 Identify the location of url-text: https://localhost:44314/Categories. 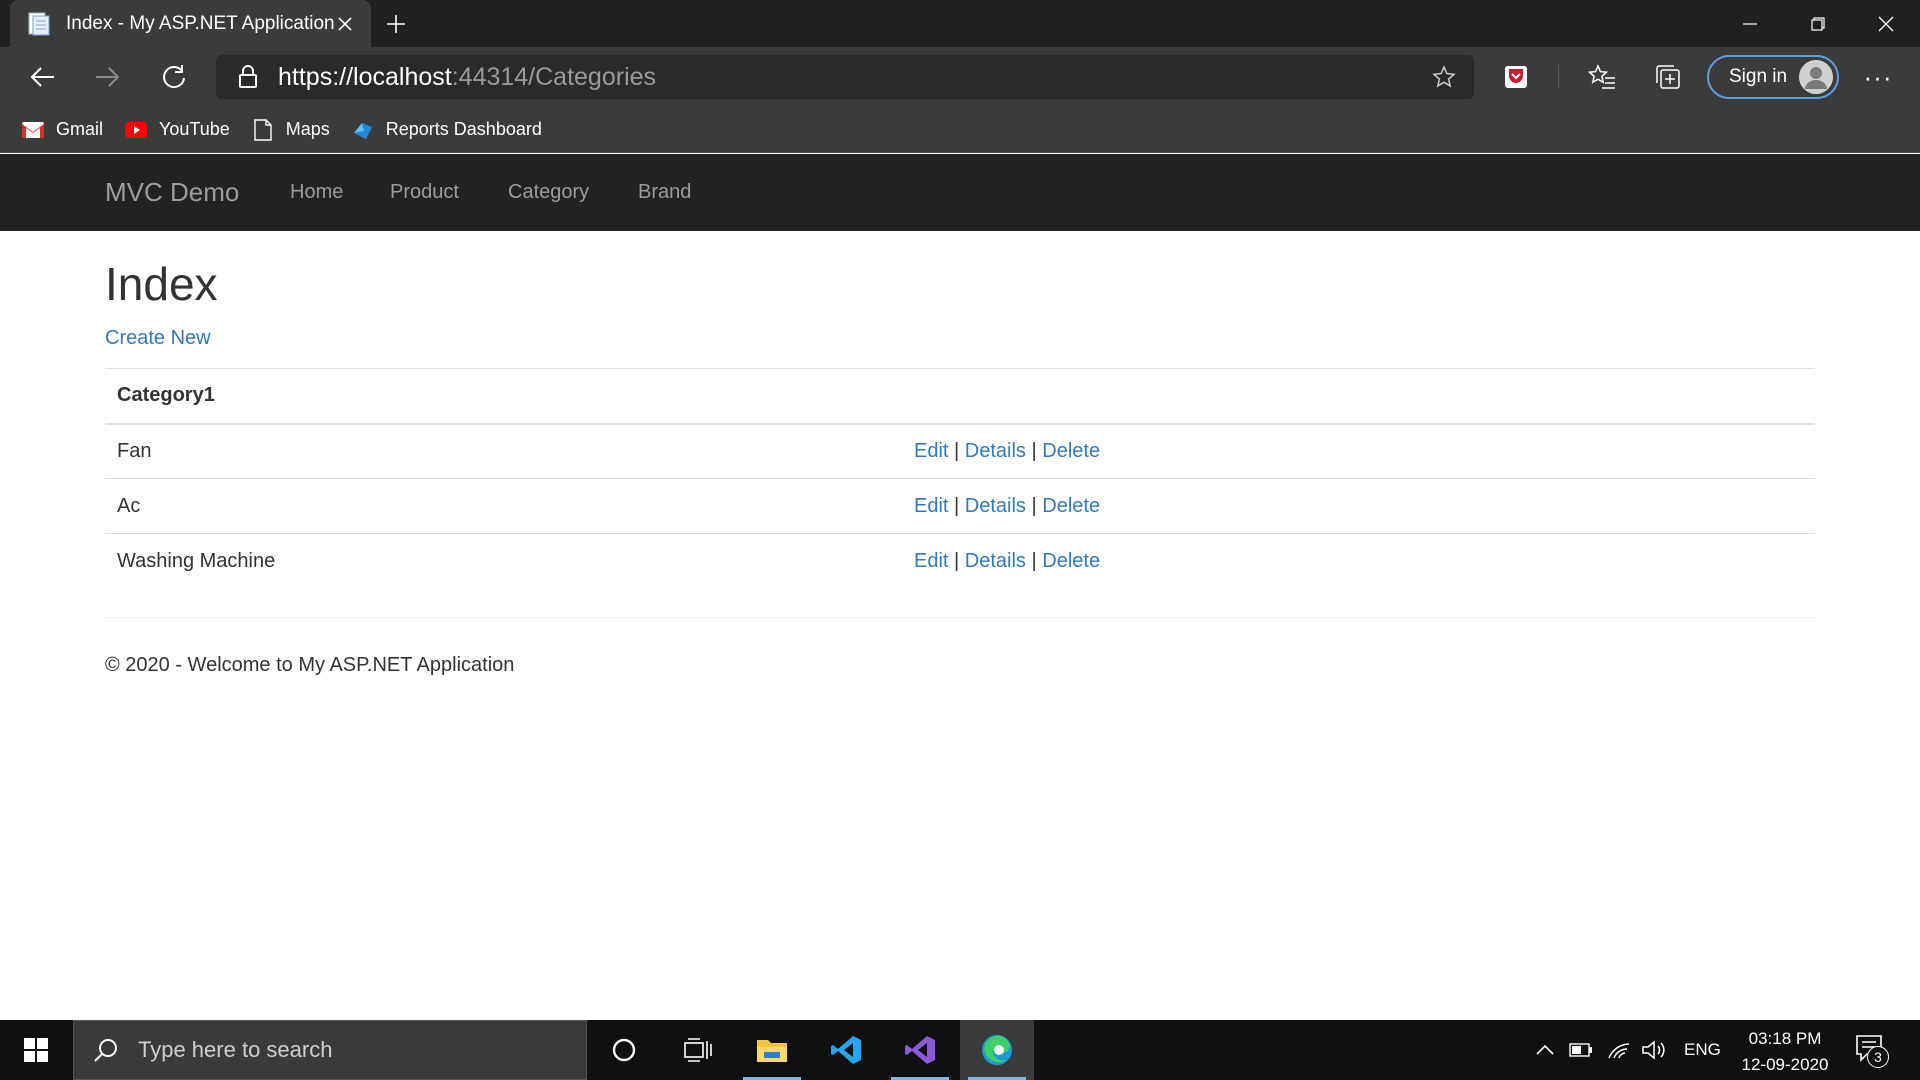
(467, 77).